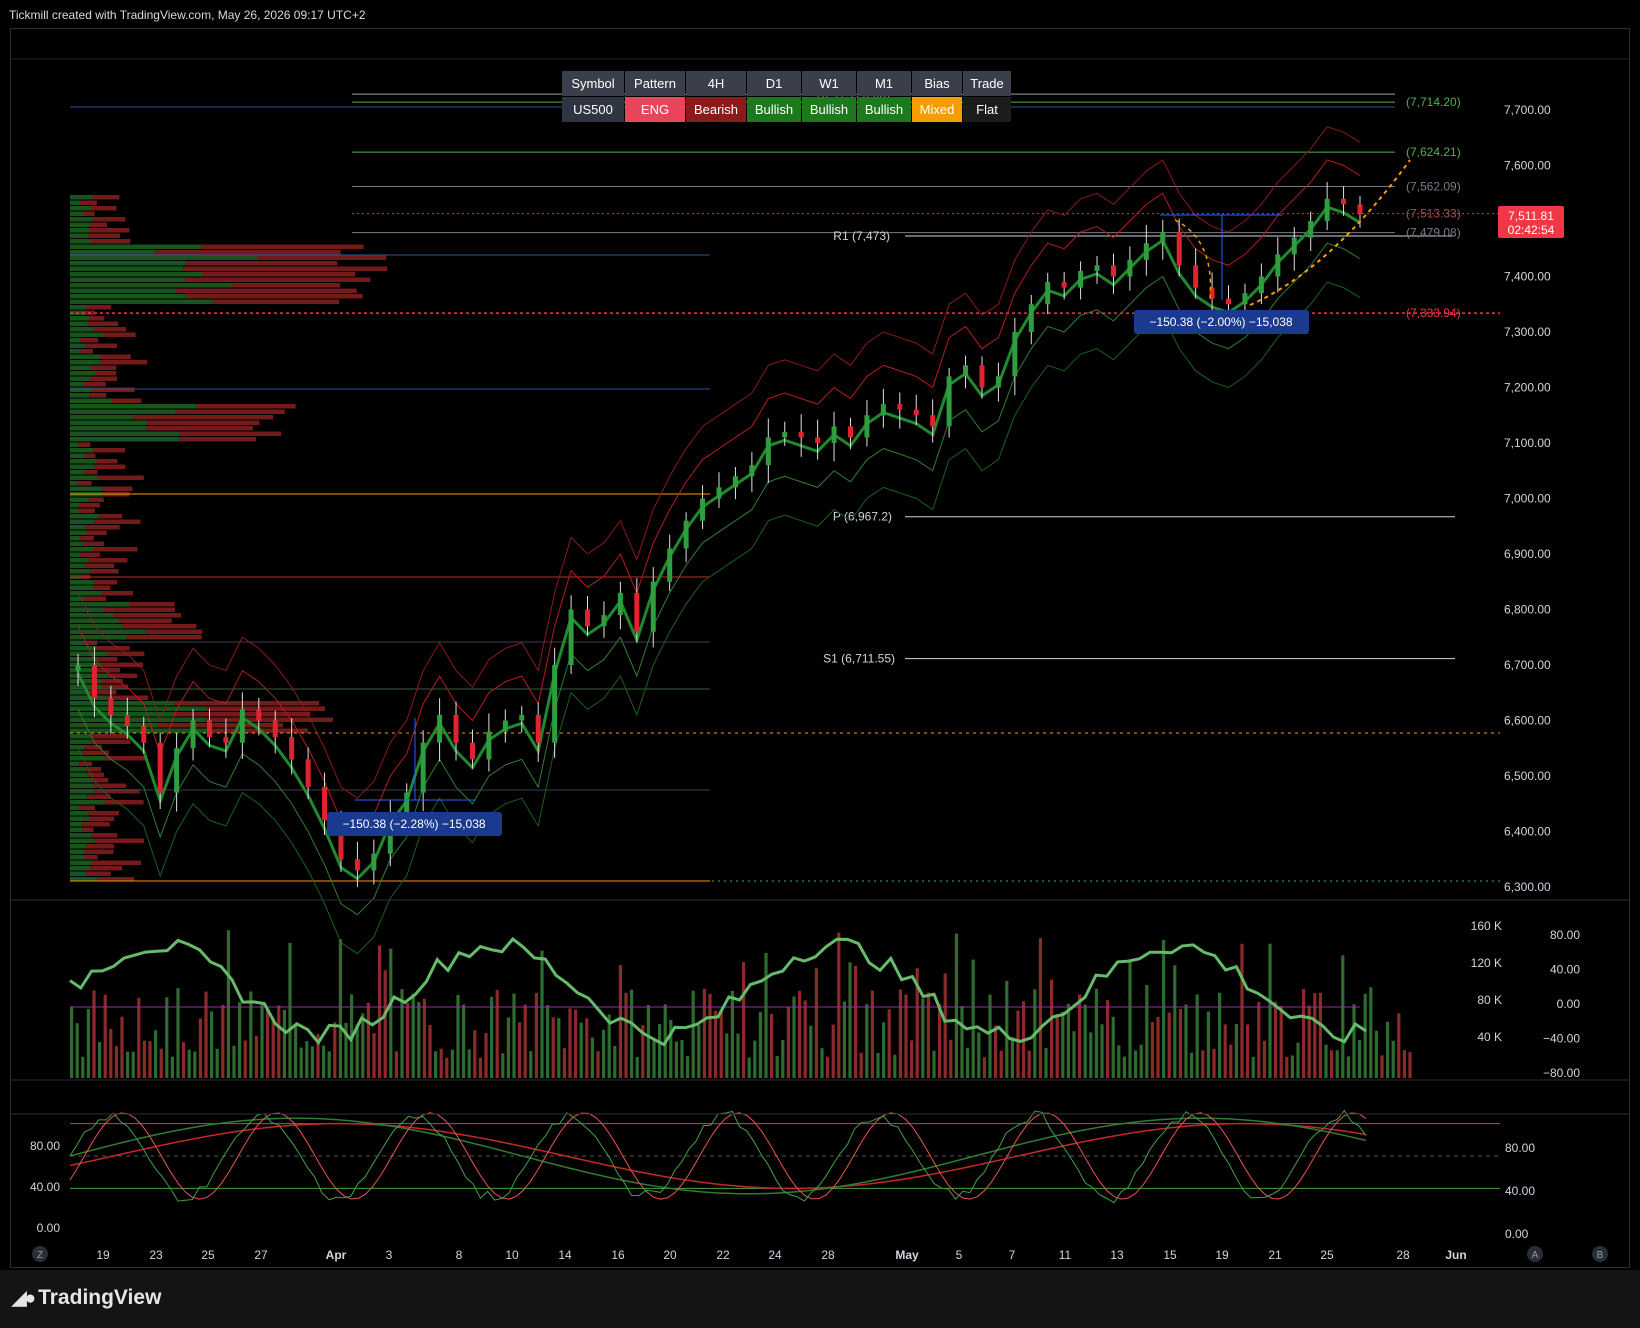  Describe the element at coordinates (261, 1255) in the screenshot. I see `time-tick-label: 27` at that location.